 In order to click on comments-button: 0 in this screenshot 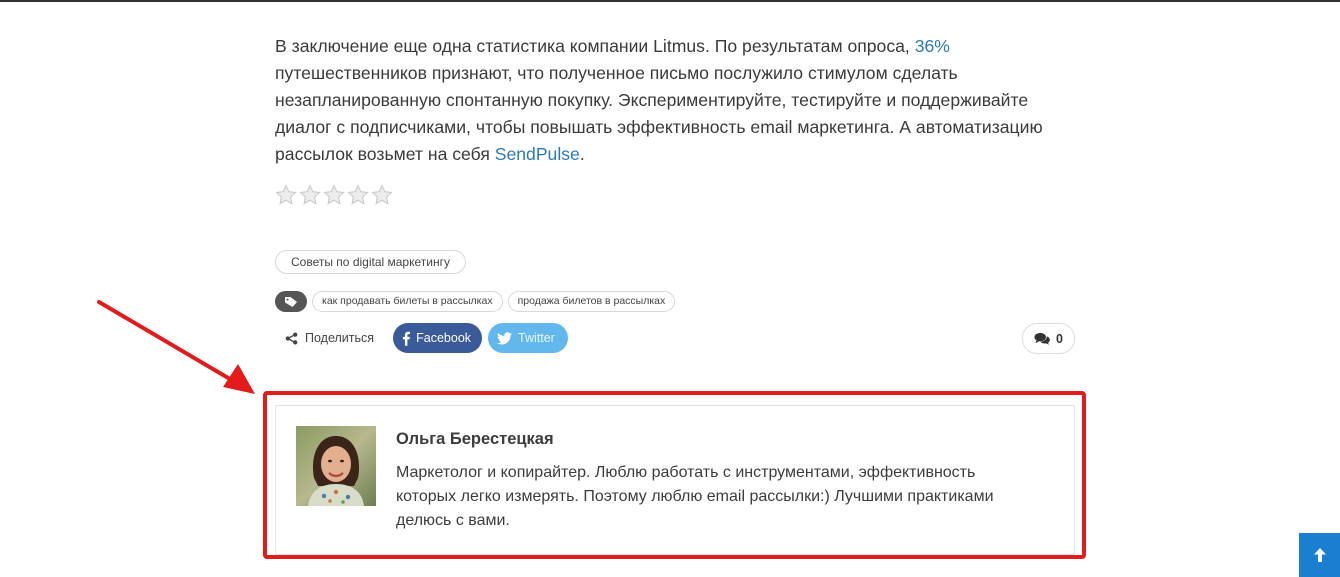, I will do `click(1048, 338)`.